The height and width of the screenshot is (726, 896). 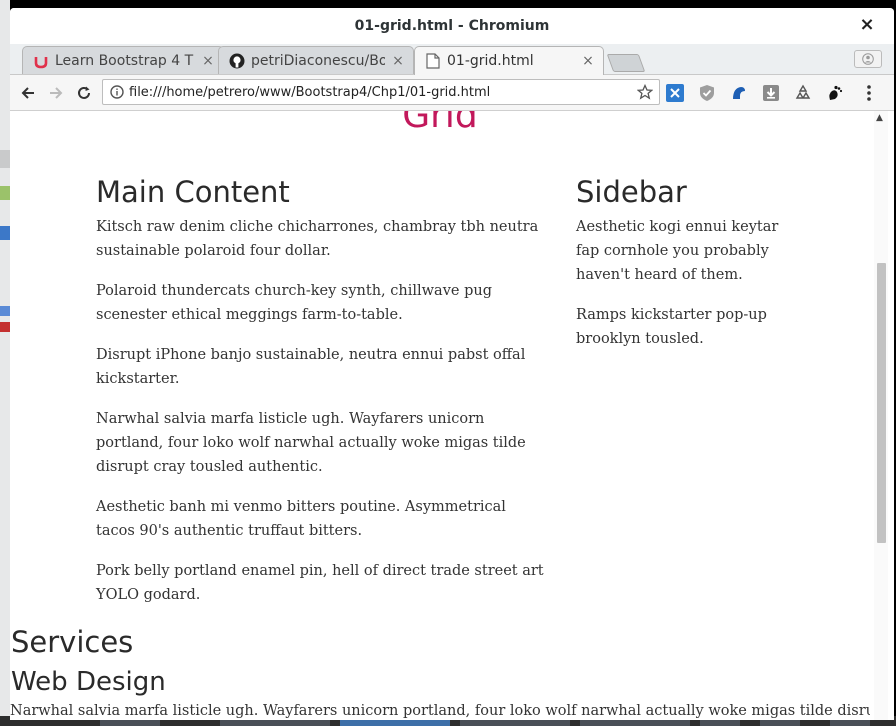 What do you see at coordinates (835, 93) in the screenshot?
I see `gnome-icon` at bounding box center [835, 93].